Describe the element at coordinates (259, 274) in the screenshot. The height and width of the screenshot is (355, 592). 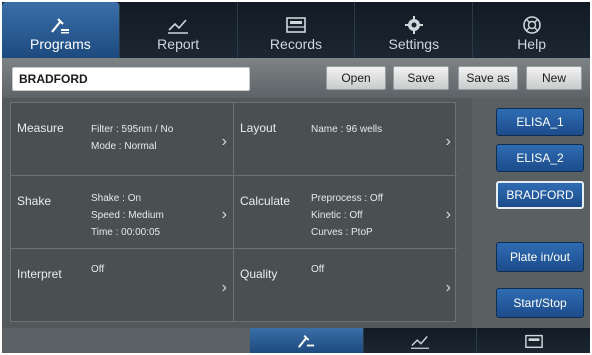
I see `quality-title: Quality` at that location.